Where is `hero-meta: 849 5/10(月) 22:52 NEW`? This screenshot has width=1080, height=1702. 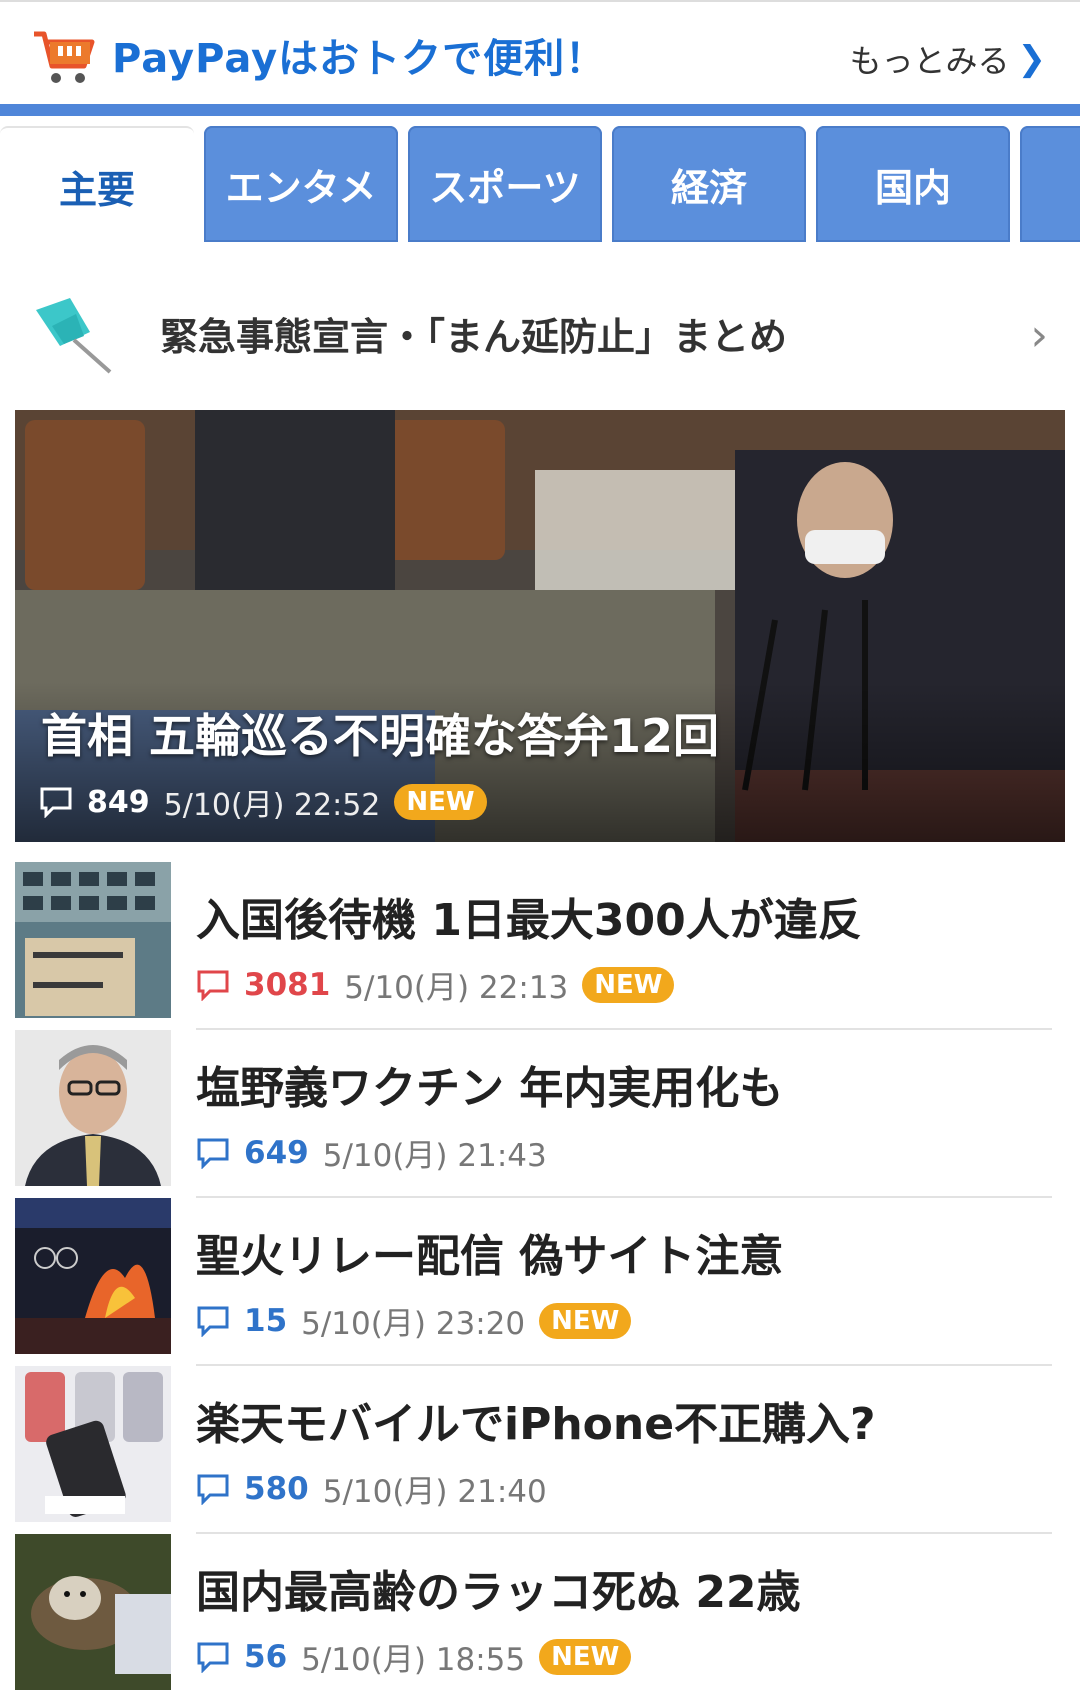
hero-meta: 849 5/10(月) 22:52 NEW is located at coordinates (263, 802).